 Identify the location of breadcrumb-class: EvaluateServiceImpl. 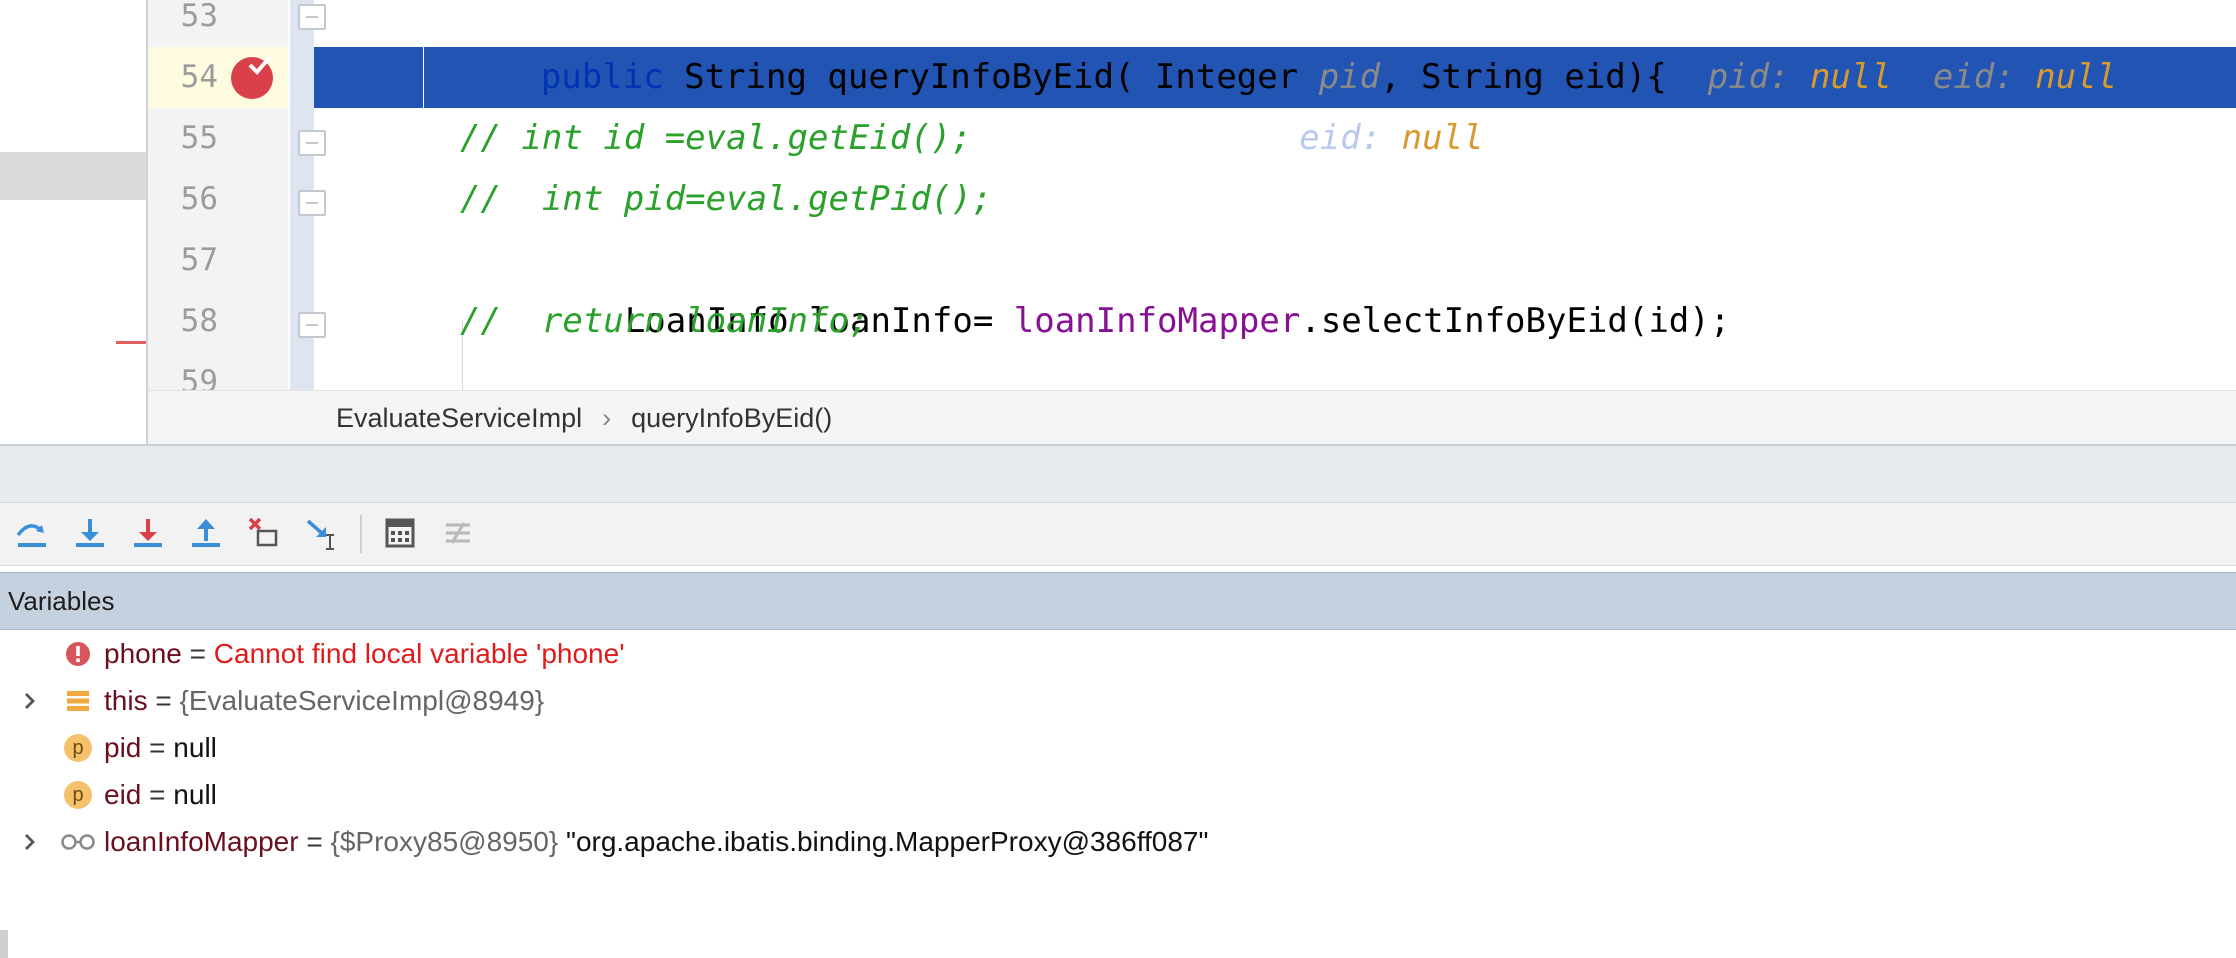
(459, 418).